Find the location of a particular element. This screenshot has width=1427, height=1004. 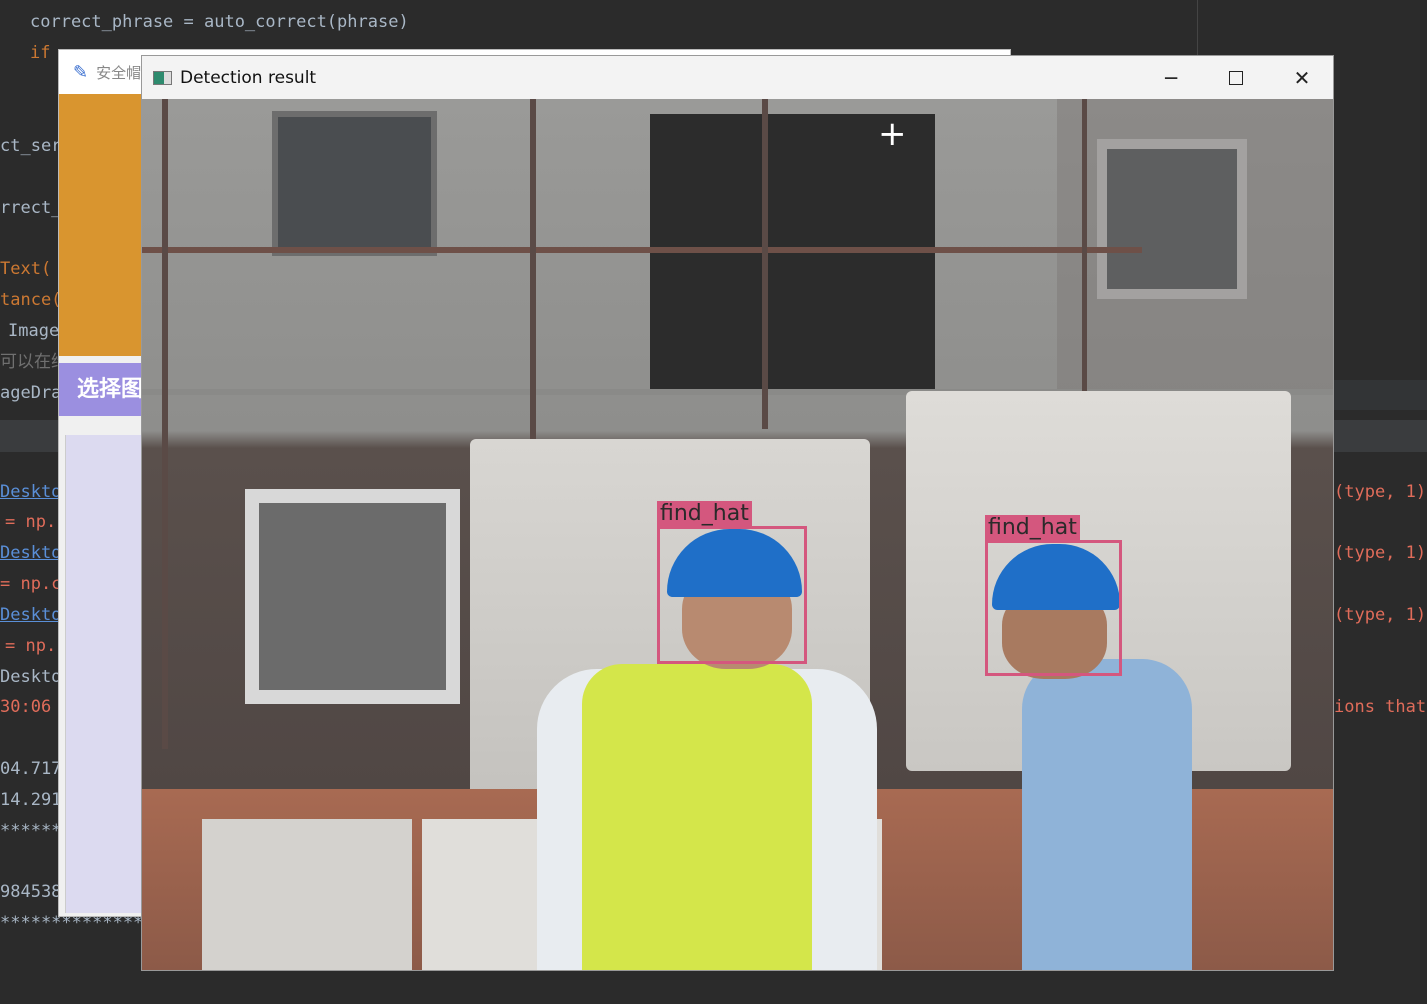

ide-separator is located at coordinates (1197, 27).